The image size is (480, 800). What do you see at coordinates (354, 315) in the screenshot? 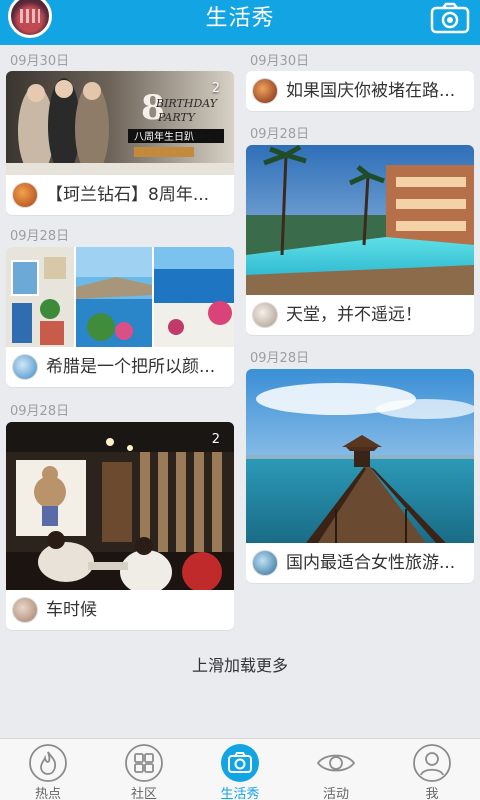
I see `post-title: 天堂，并不遥远！` at bounding box center [354, 315].